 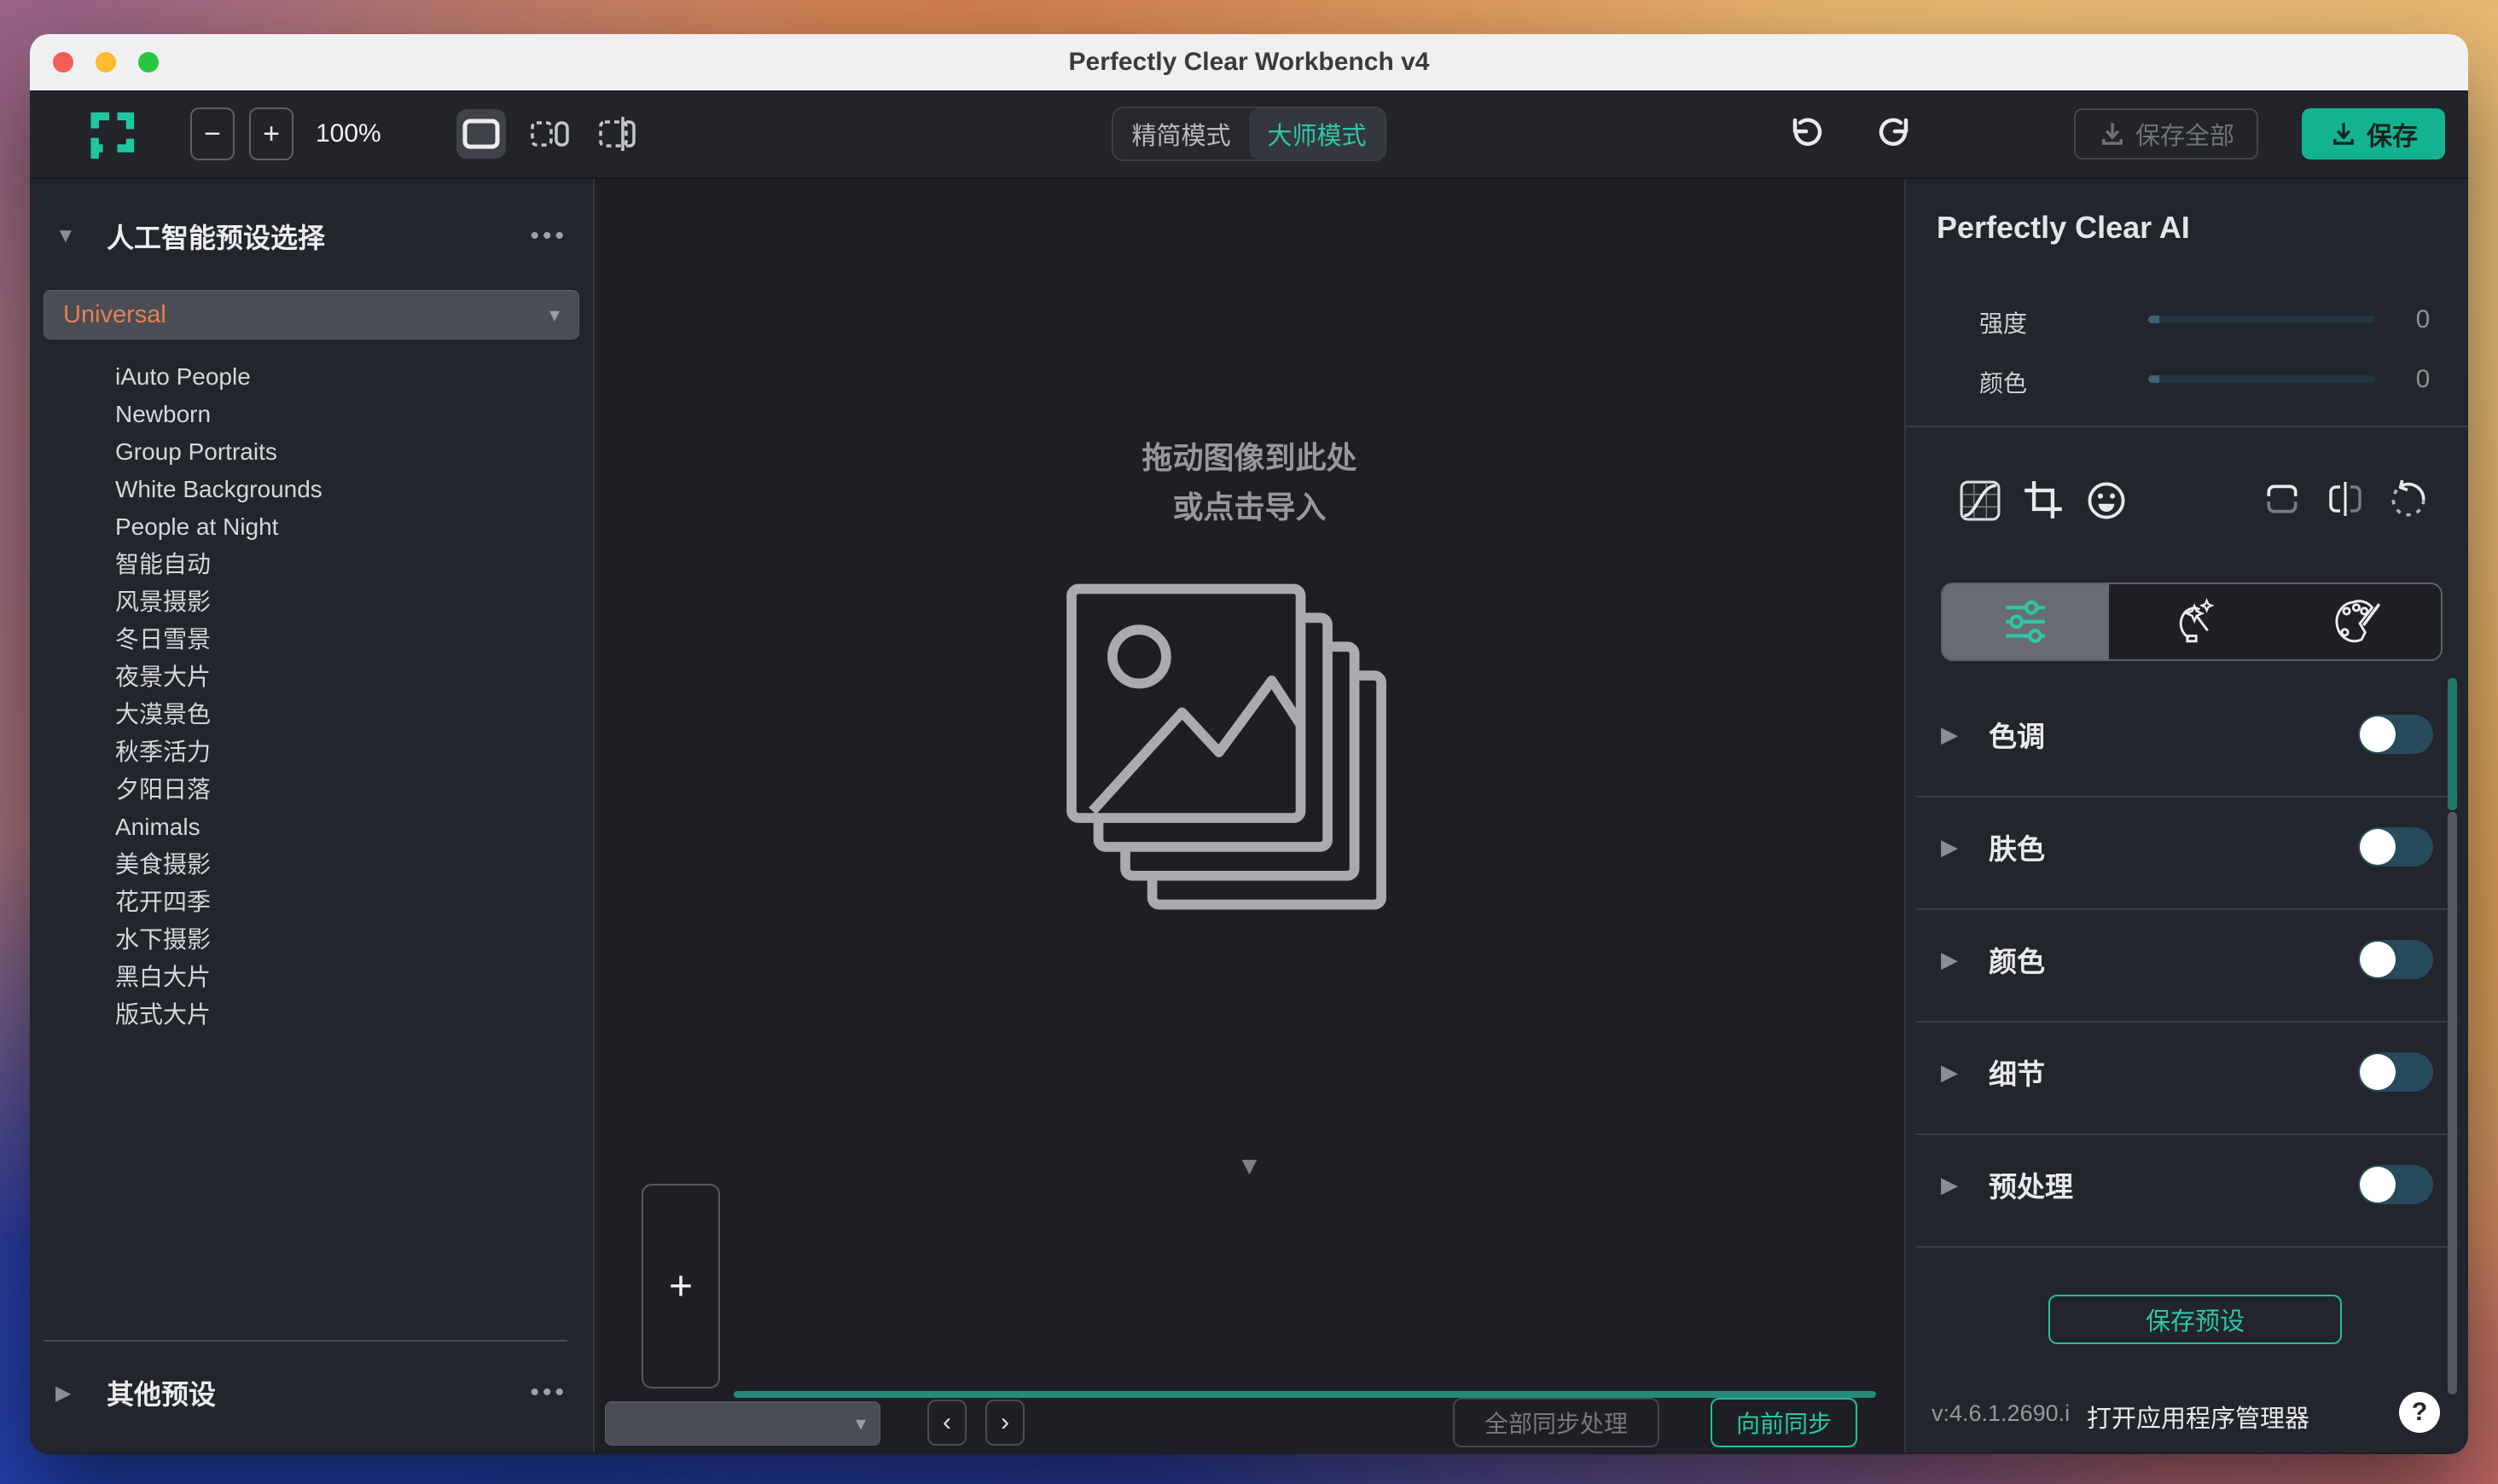 What do you see at coordinates (2345, 499) in the screenshot?
I see `flip-horizontal-button` at bounding box center [2345, 499].